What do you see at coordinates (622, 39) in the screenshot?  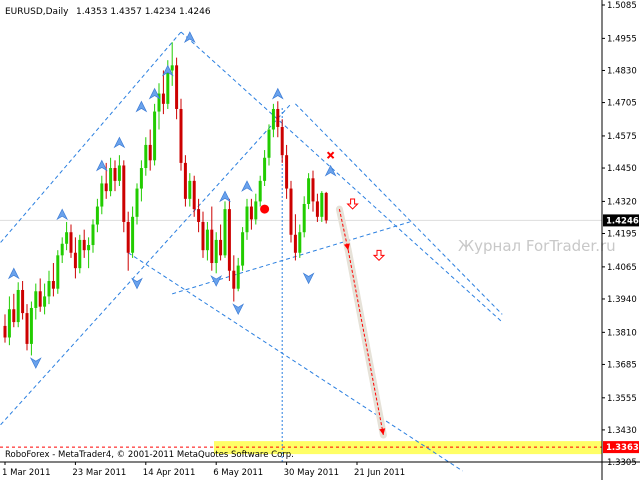 I see `price-tick-label: 1.4955` at bounding box center [622, 39].